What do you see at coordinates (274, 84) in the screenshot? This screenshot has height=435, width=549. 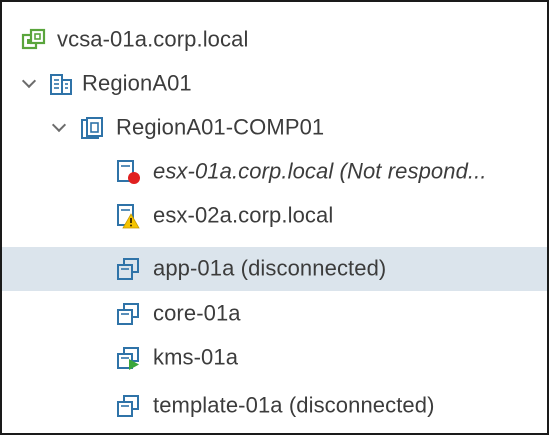 I see `tree-item-datacenter: RegionA01` at bounding box center [274, 84].